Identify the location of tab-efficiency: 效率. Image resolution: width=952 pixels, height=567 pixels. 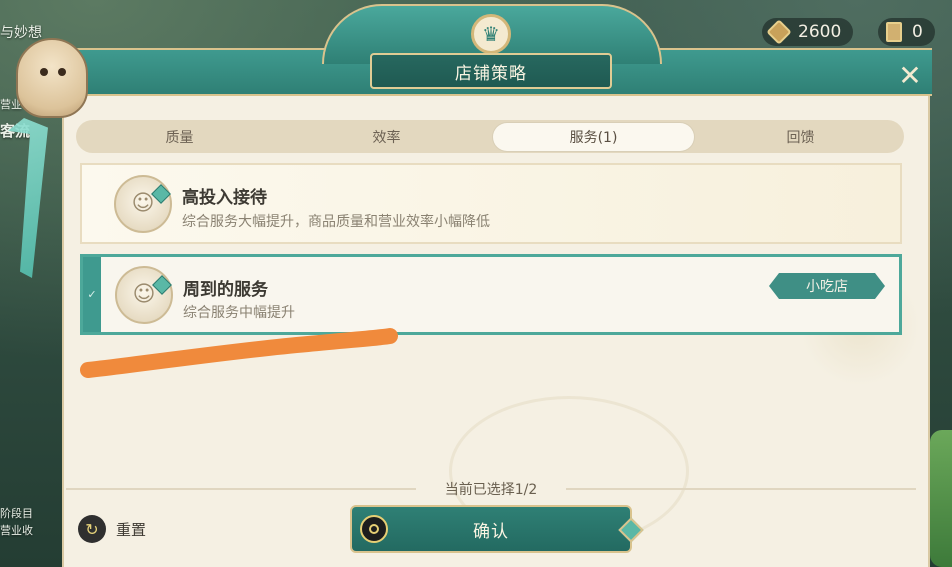
(386, 137).